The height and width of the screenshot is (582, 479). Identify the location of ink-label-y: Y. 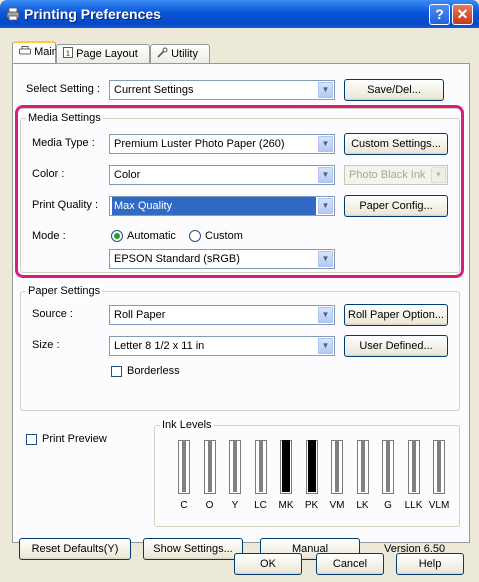
(235, 505).